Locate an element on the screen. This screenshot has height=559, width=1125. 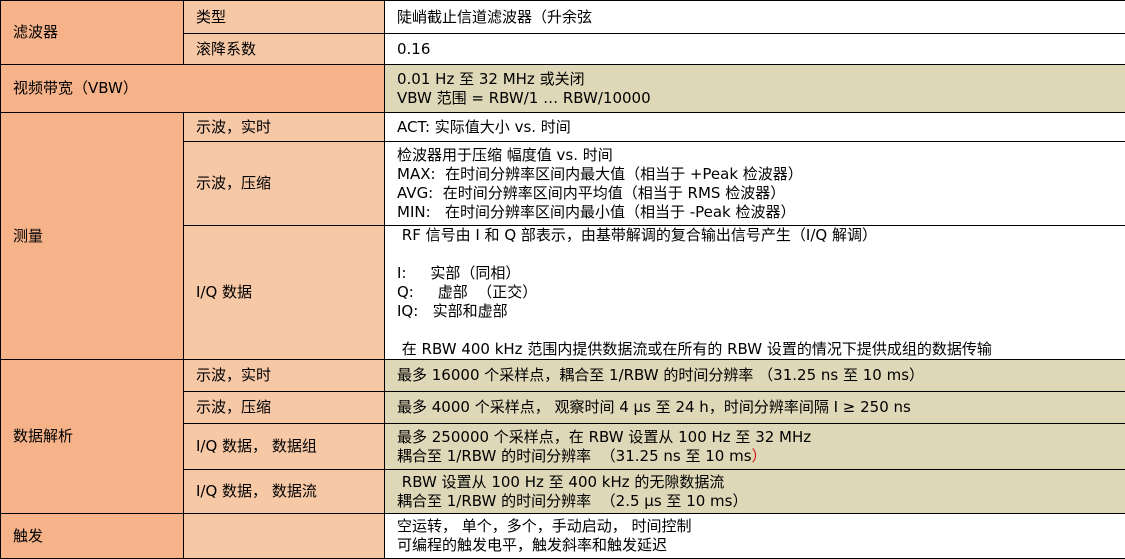
label-rolloff: 滚降系数 is located at coordinates (284, 49).